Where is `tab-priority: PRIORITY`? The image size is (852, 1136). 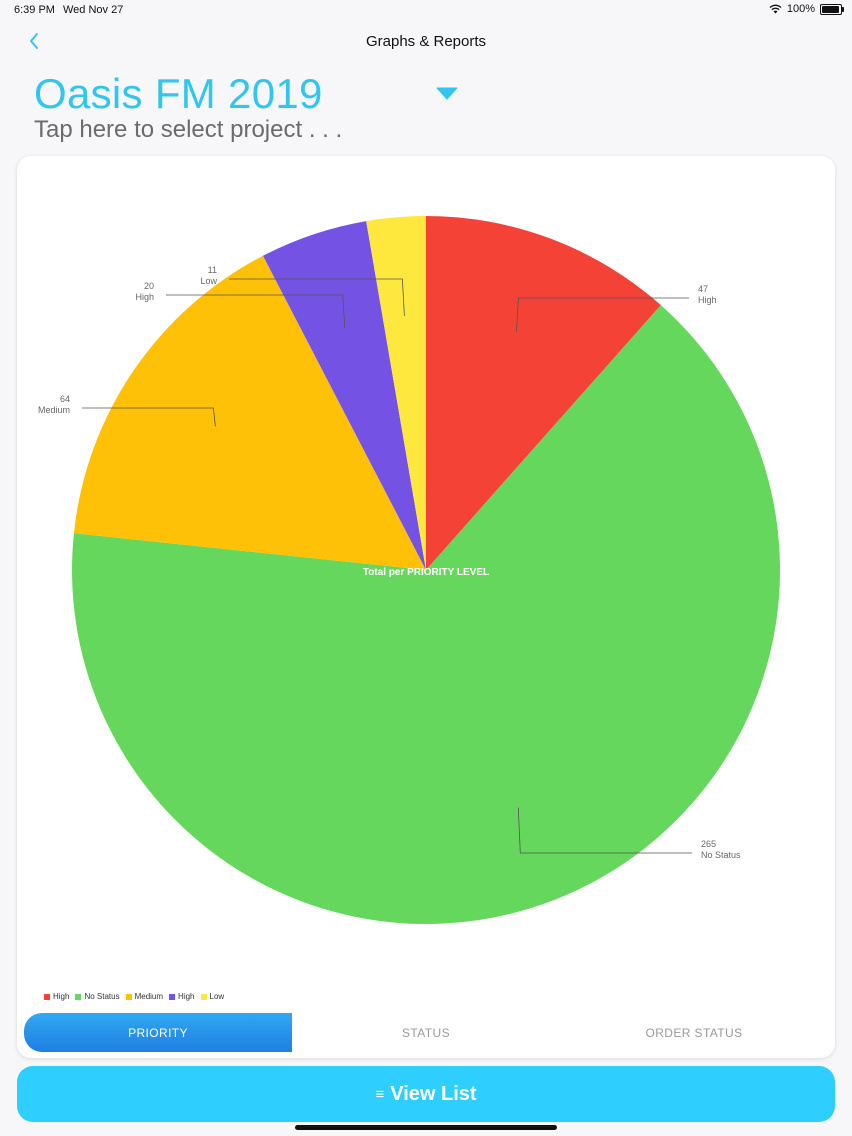 tab-priority: PRIORITY is located at coordinates (158, 1032).